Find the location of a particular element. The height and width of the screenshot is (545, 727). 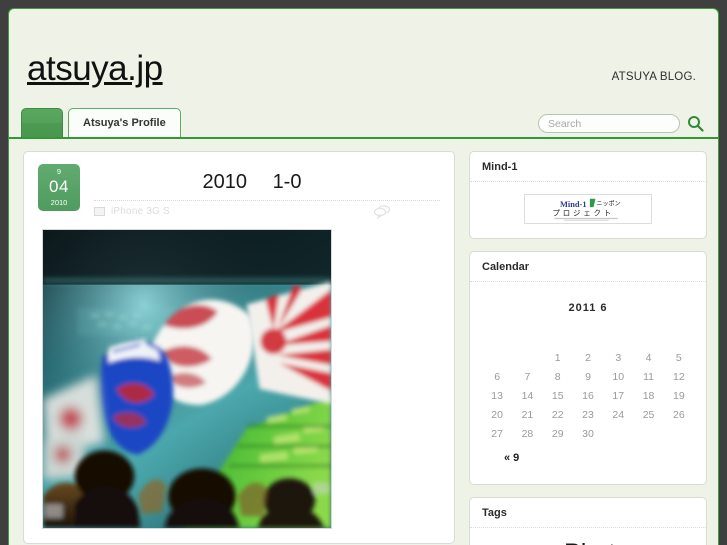

calendar-day-2: 2 is located at coordinates (588, 357).